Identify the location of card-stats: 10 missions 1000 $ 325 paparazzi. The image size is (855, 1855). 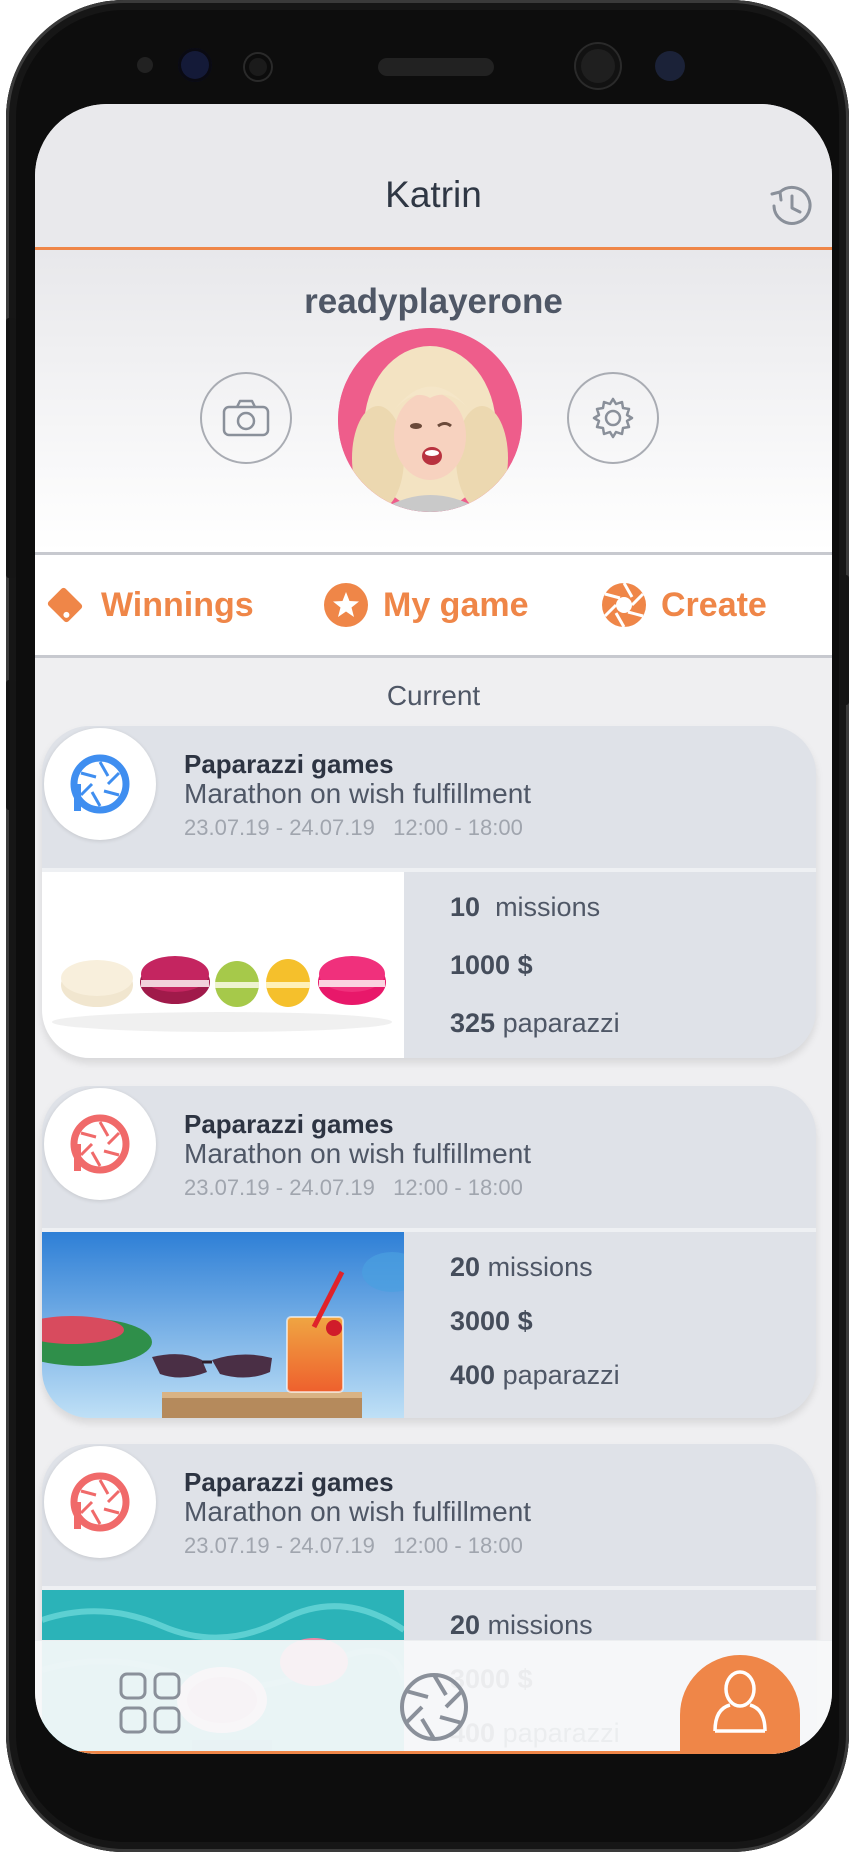
(610, 965).